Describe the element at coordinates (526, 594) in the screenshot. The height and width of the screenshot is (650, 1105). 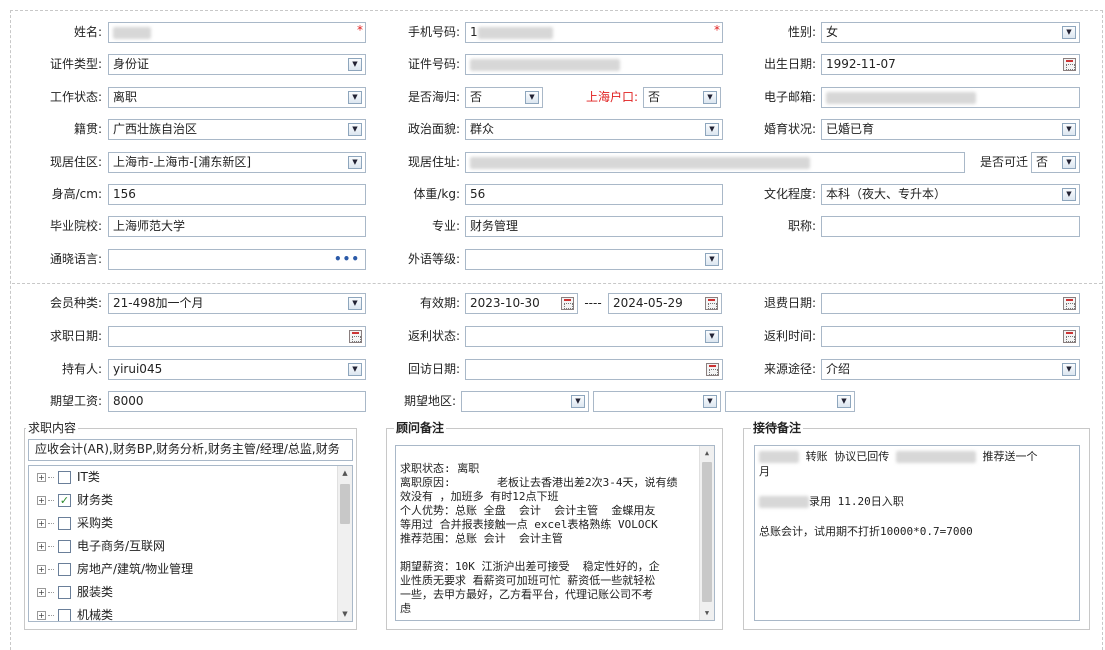
I see `consultant-note-line: 一些，去甲方最好，乙方看平台，代理记账公司不考` at that location.